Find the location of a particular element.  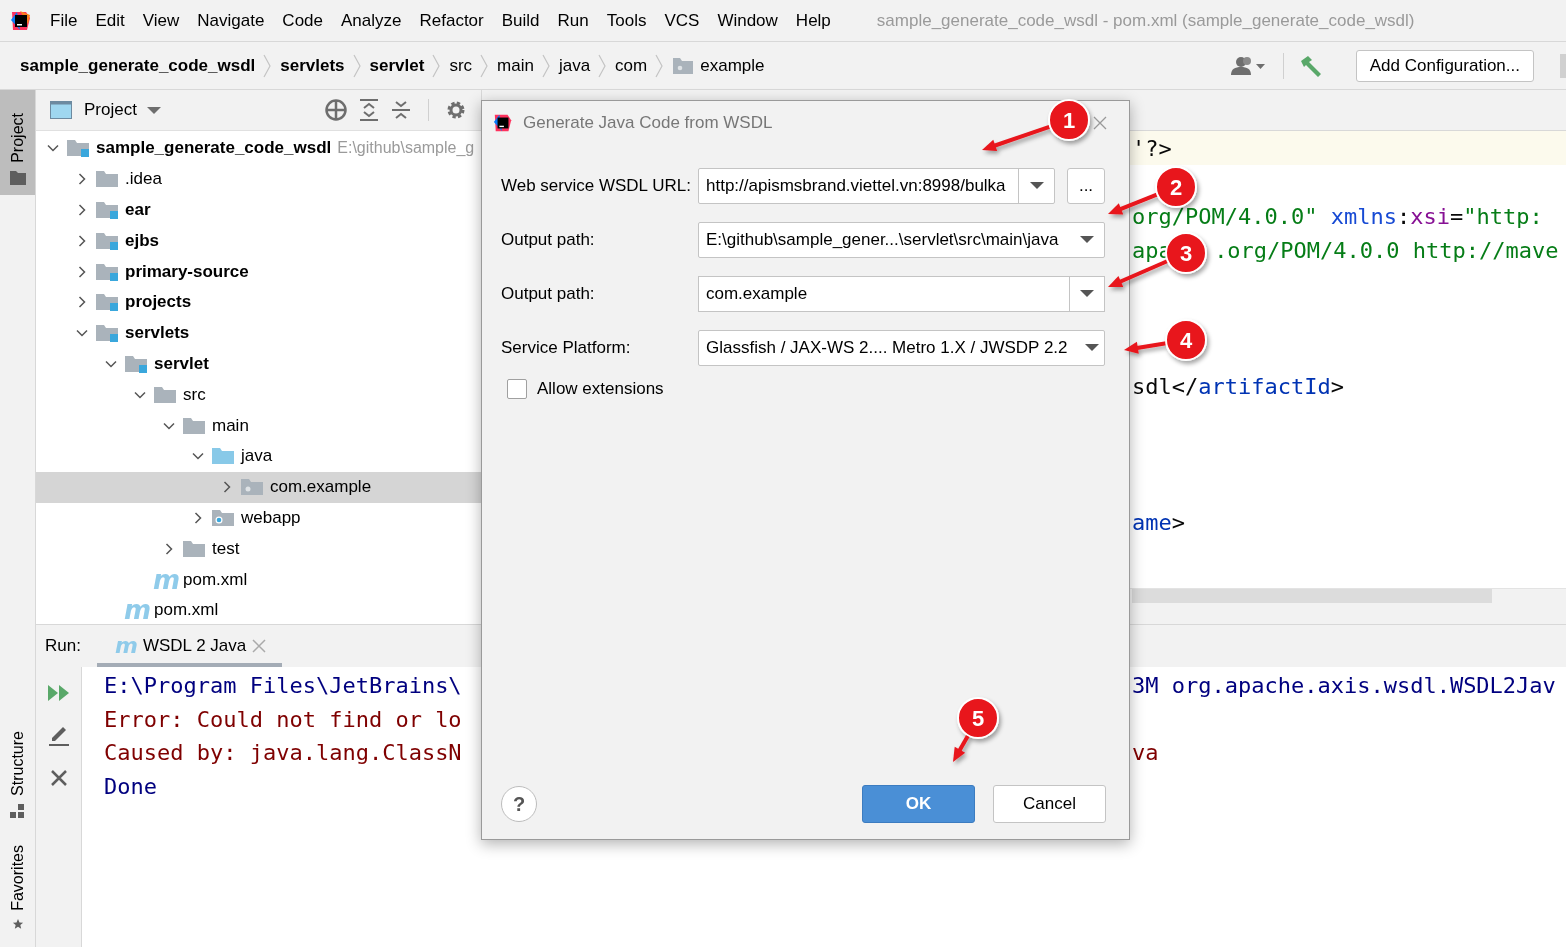

tree-item: java is located at coordinates (258, 456).